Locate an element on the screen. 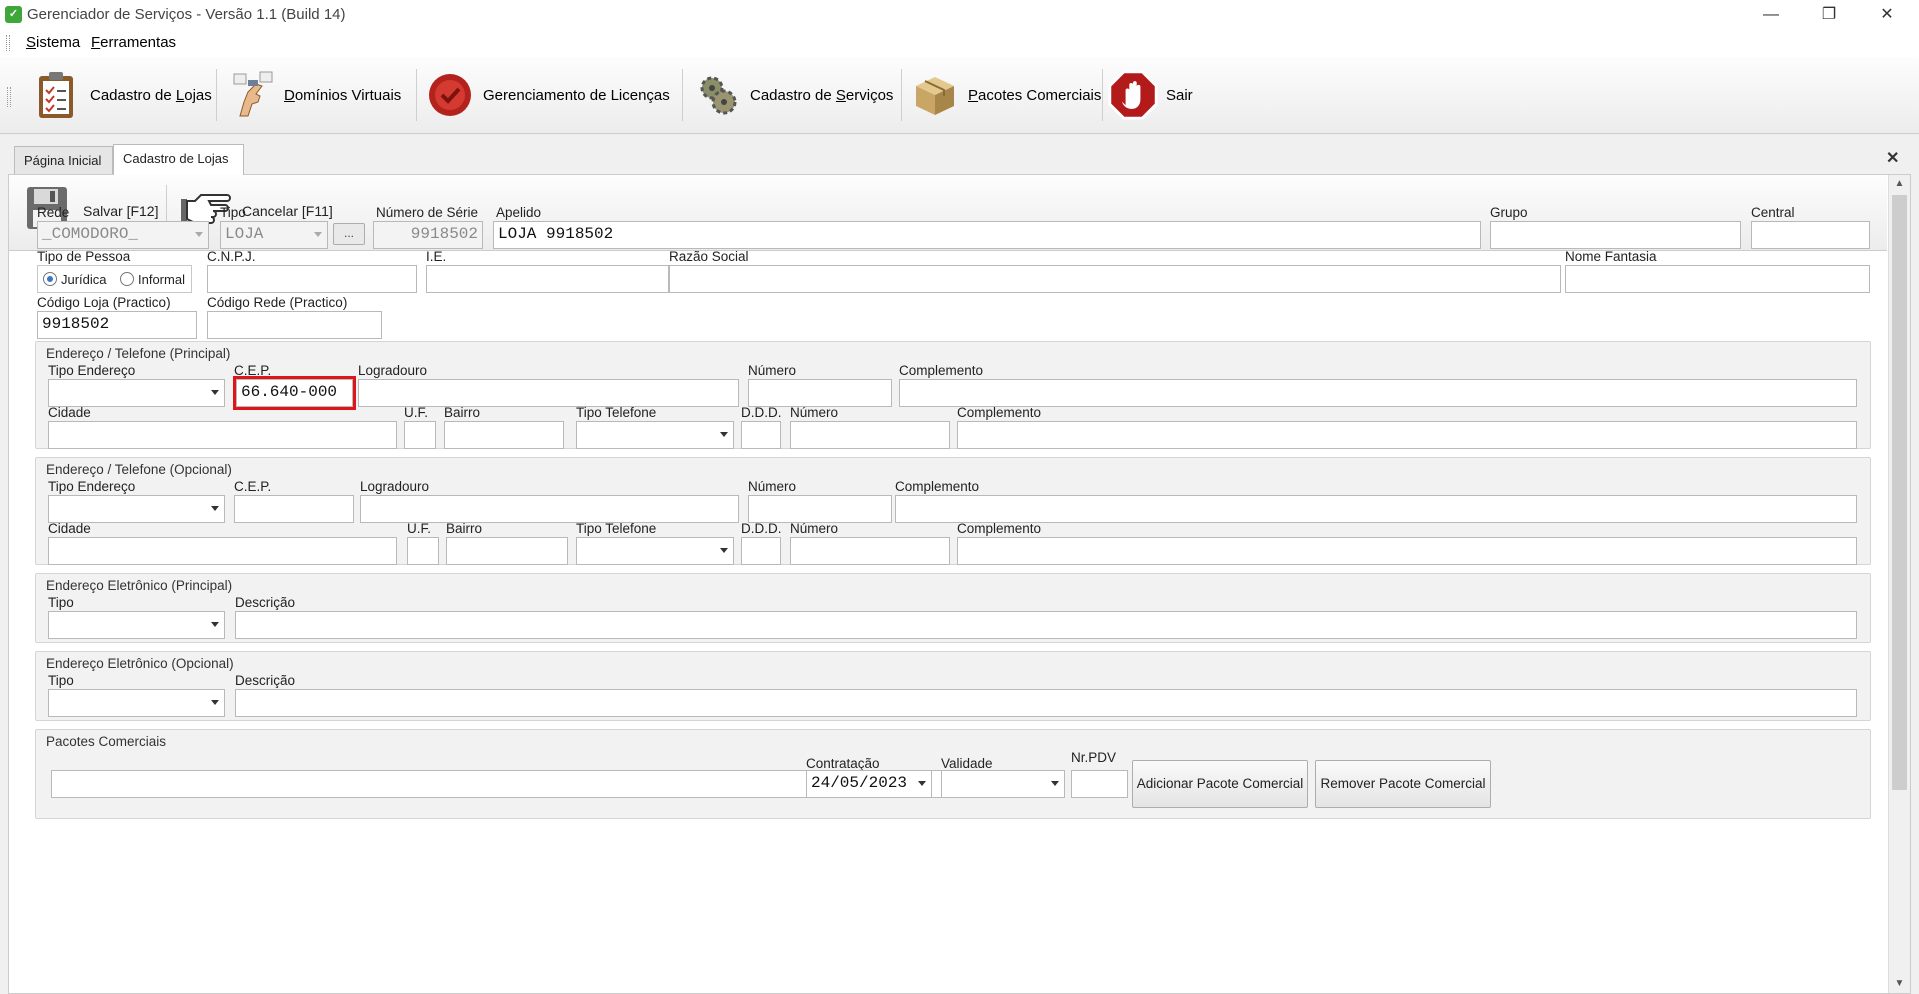  save-button: Salvar [F12] is located at coordinates (120, 211).